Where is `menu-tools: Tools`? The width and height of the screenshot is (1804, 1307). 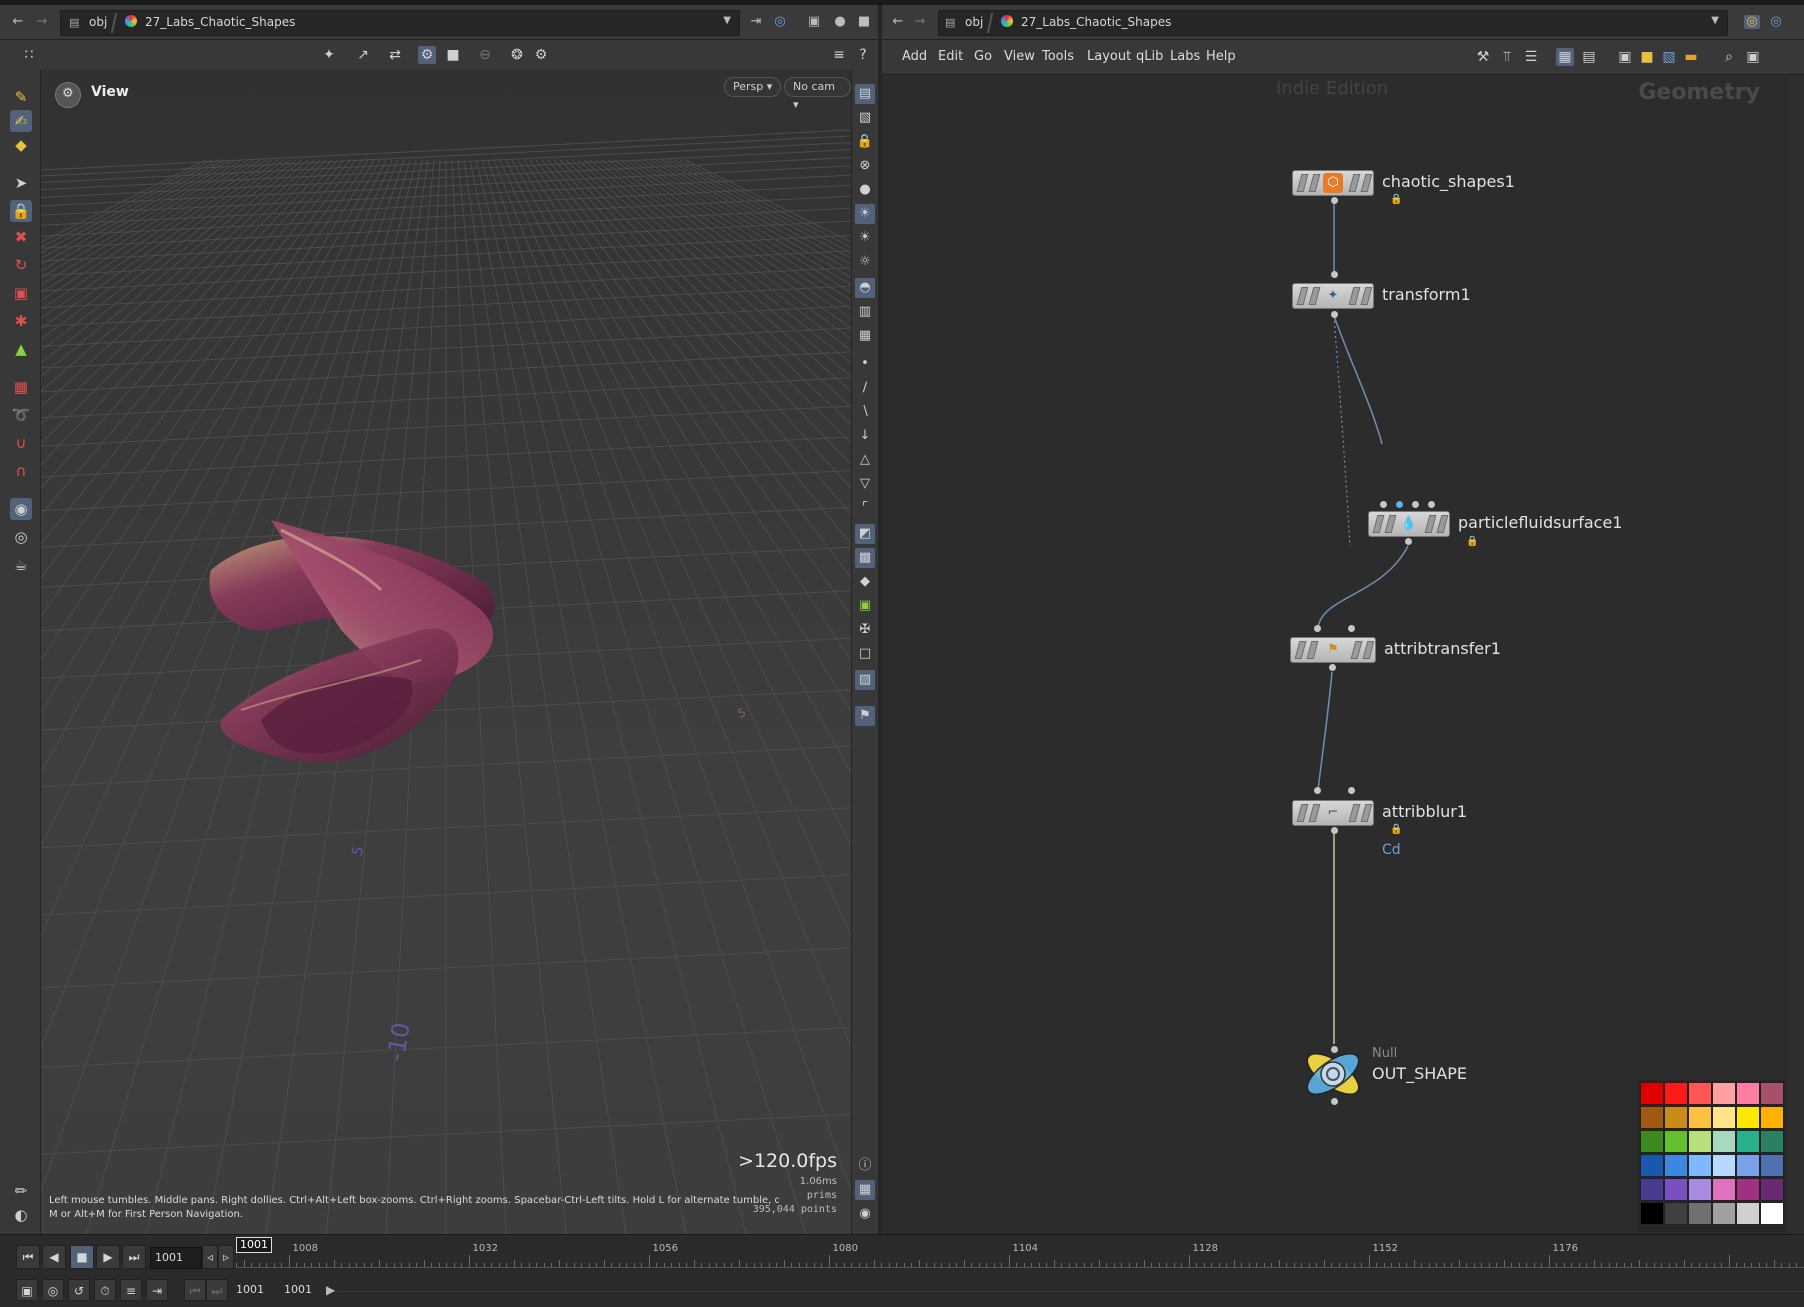 menu-tools: Tools is located at coordinates (1058, 56).